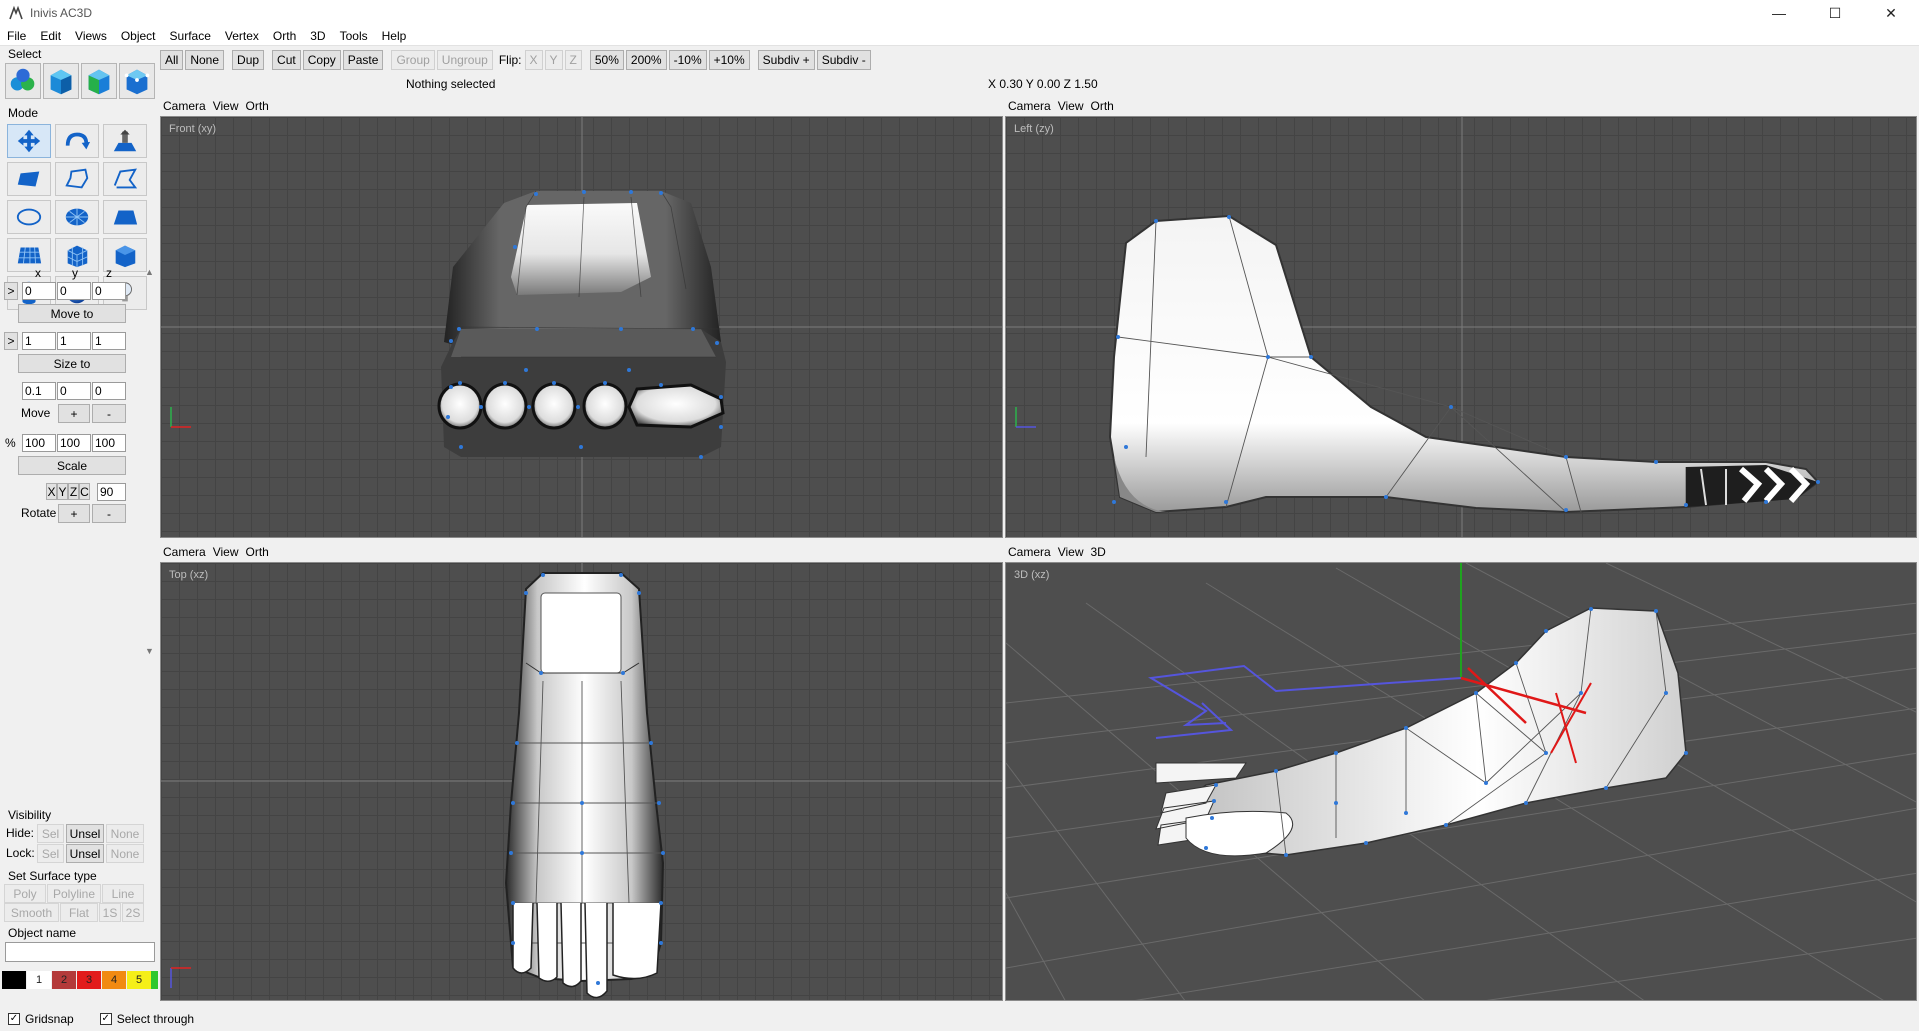 The image size is (1919, 1031). I want to click on hide-unselected-button: Unsel, so click(85, 833).